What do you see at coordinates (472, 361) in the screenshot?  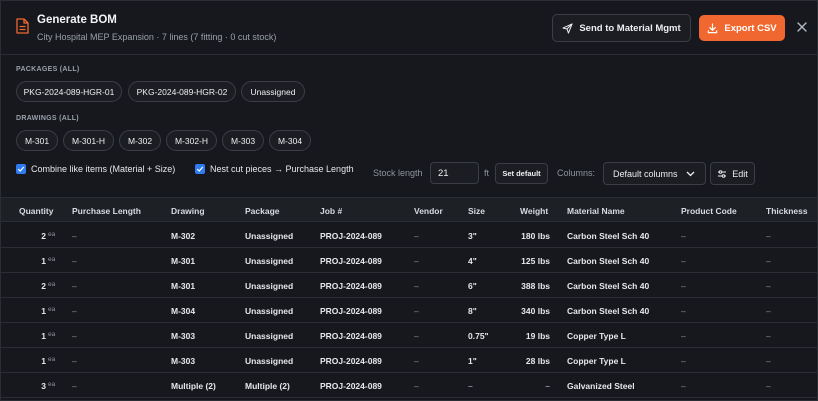 I see `size-cell: 1"` at bounding box center [472, 361].